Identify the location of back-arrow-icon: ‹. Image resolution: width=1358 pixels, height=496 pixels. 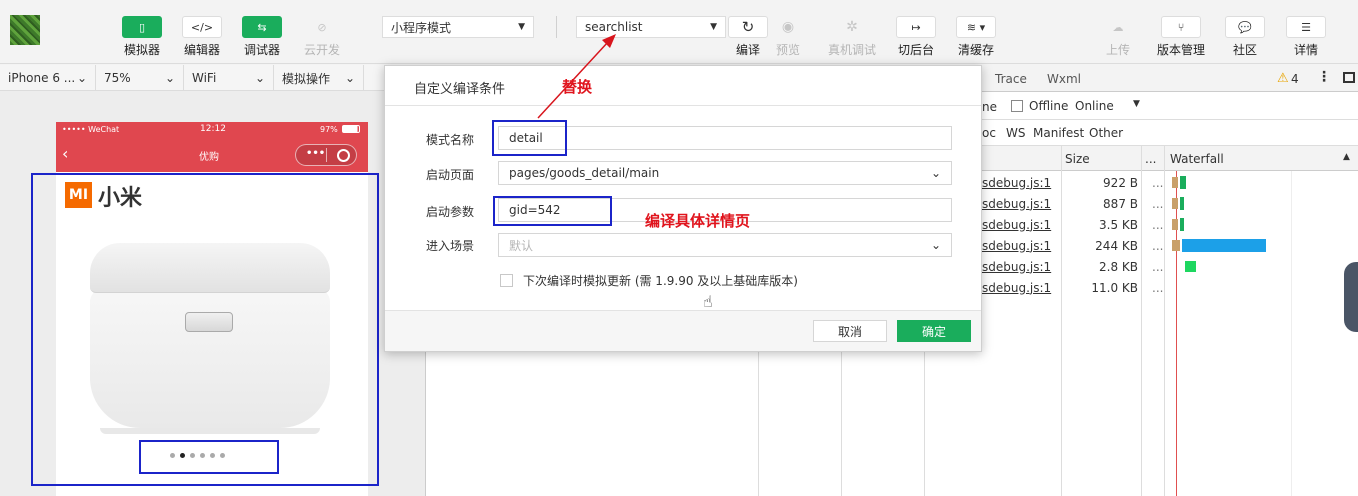
(65, 153).